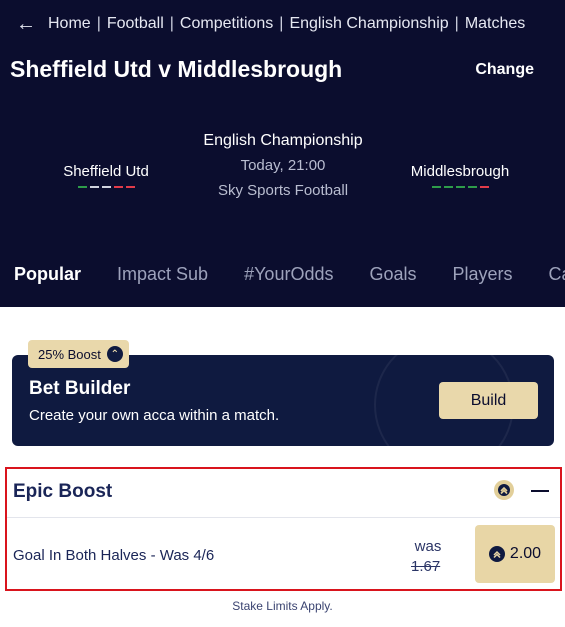 This screenshot has height=627, width=565. I want to click on bet-builder-subtitle: Create your own acca within a match., so click(154, 415).